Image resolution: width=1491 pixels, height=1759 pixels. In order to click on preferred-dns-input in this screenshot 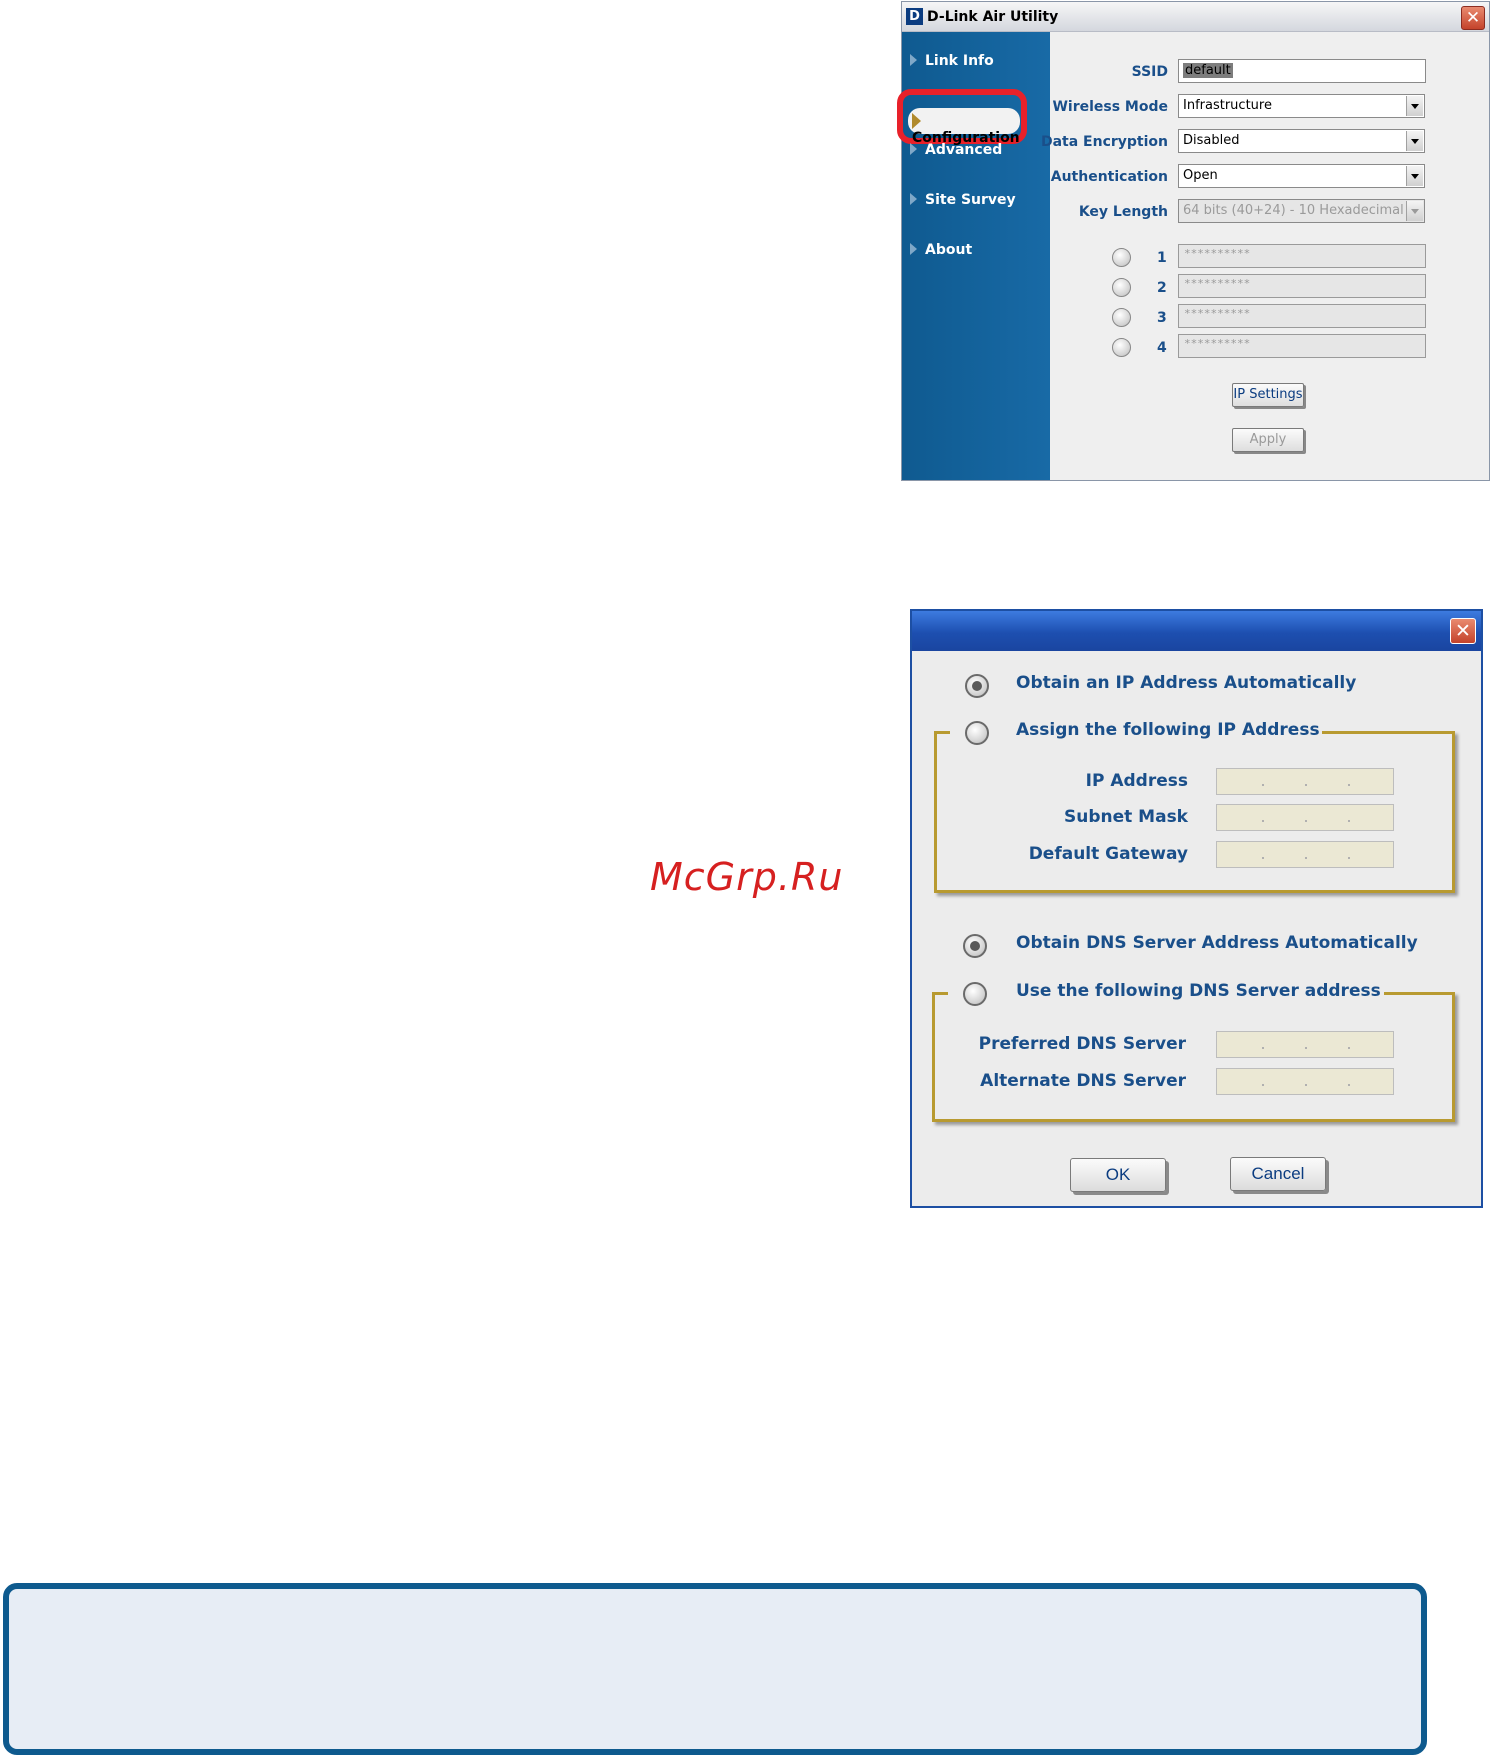, I will do `click(1305, 1044)`.